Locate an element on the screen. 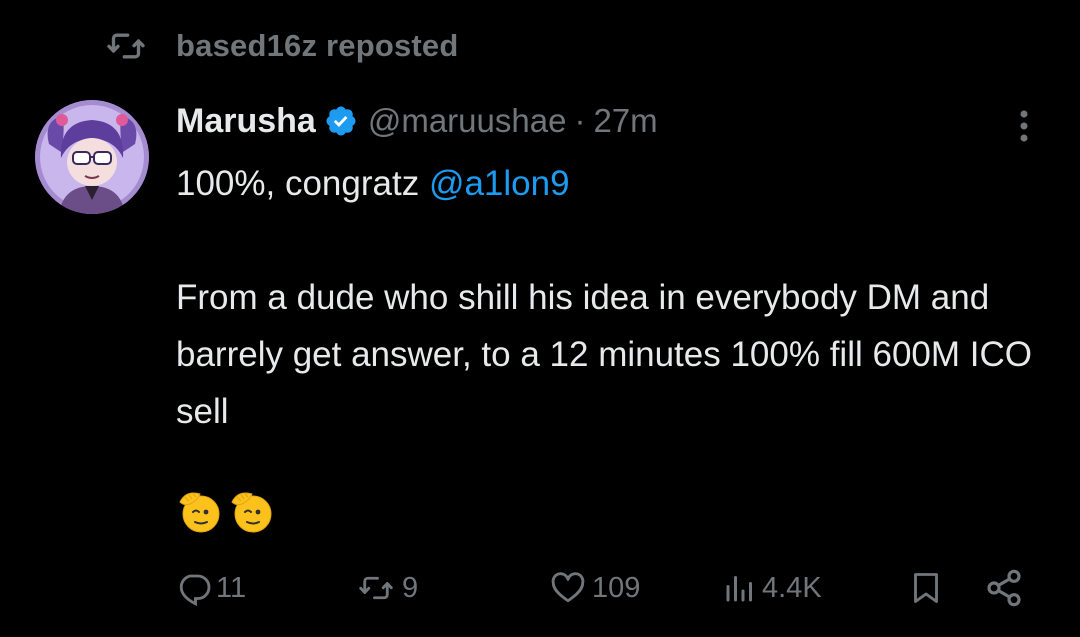  repost-button: 9 is located at coordinates (386, 588).